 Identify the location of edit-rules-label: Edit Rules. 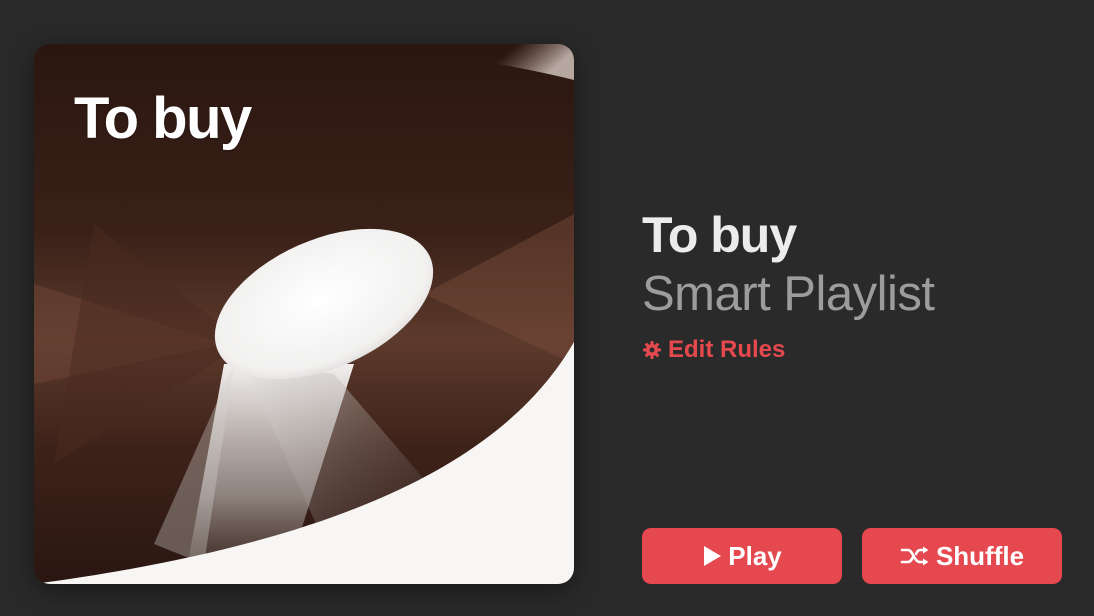
(727, 349).